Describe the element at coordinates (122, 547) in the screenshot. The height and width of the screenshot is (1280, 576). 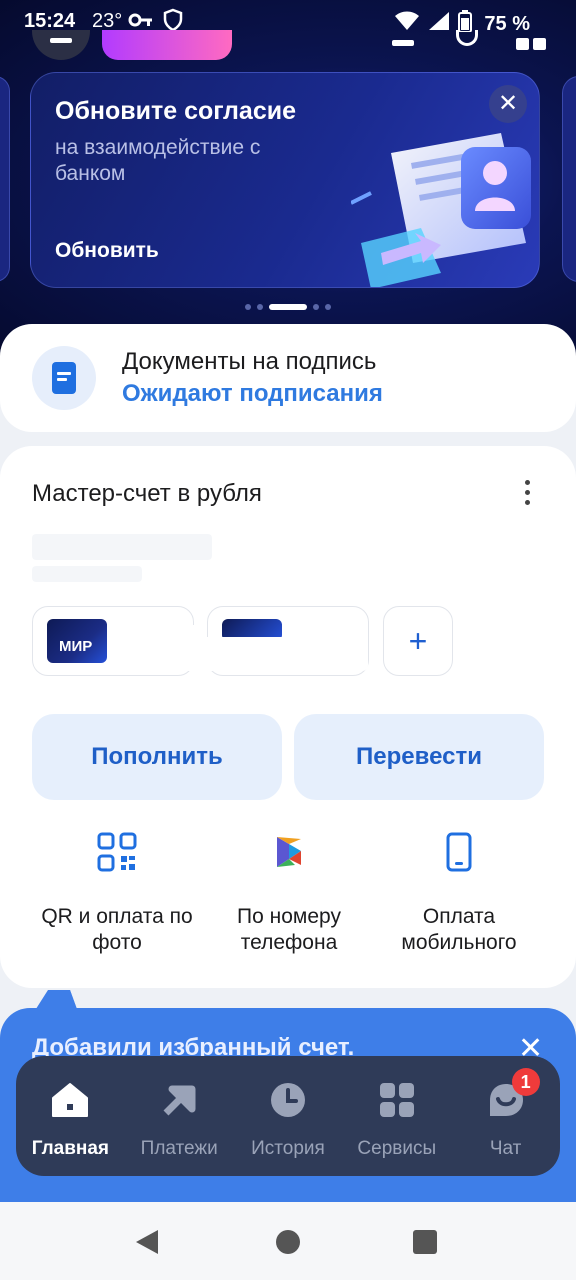
I see `balance-redacted` at that location.